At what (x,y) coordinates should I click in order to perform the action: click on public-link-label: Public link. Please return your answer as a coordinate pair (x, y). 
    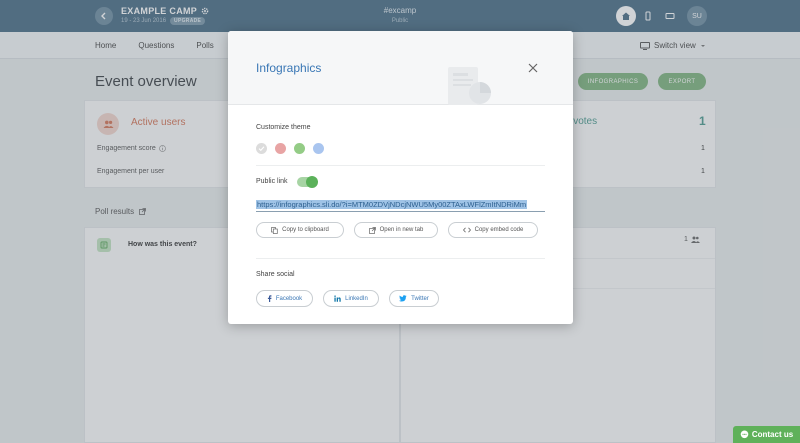
    Looking at the image, I should click on (272, 181).